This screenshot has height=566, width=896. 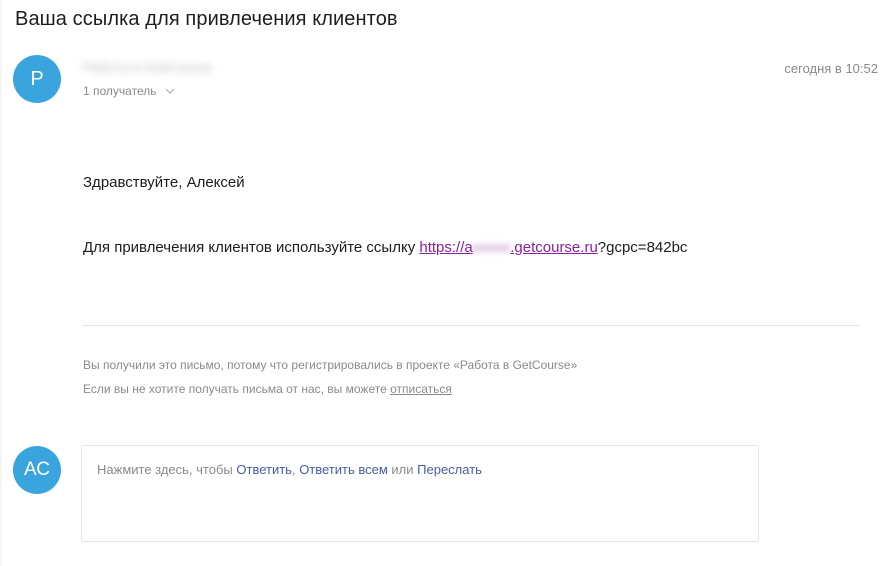 I want to click on sender-avatar-initial: P, so click(x=37, y=78).